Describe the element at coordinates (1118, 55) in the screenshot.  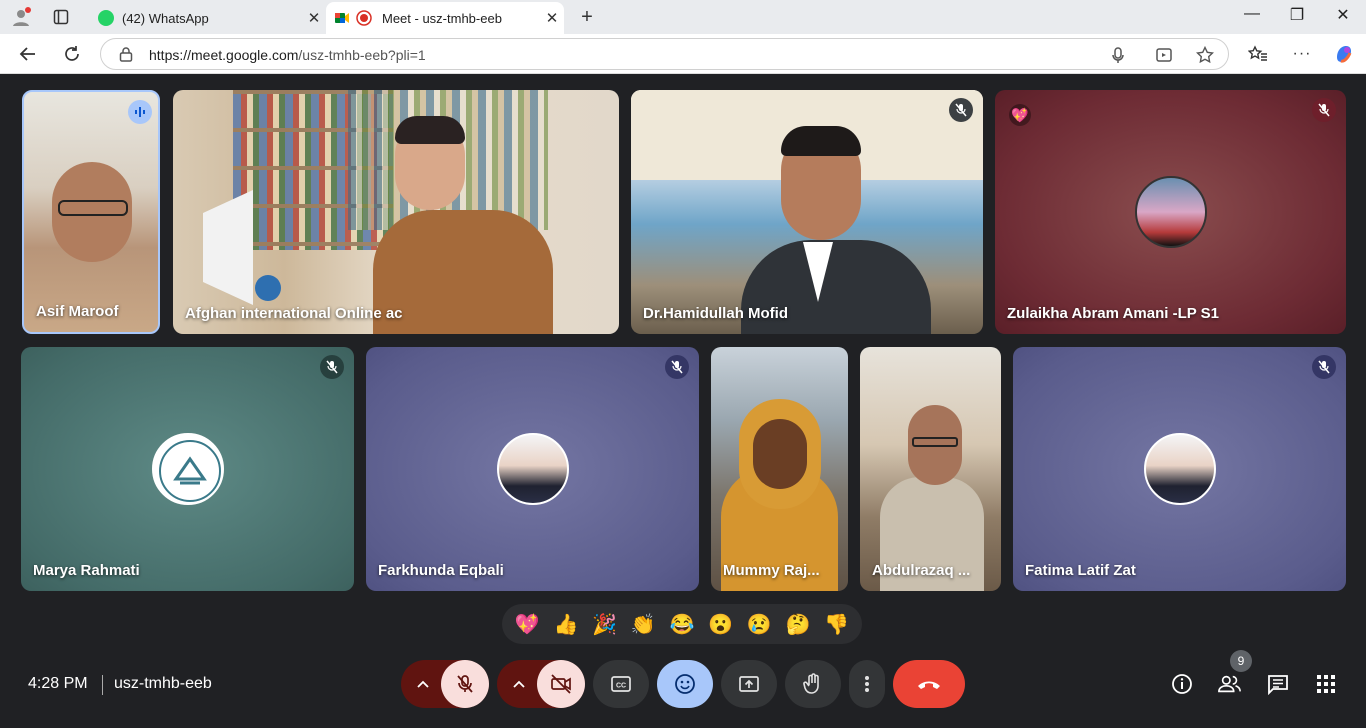
I see `microphone-icon` at that location.